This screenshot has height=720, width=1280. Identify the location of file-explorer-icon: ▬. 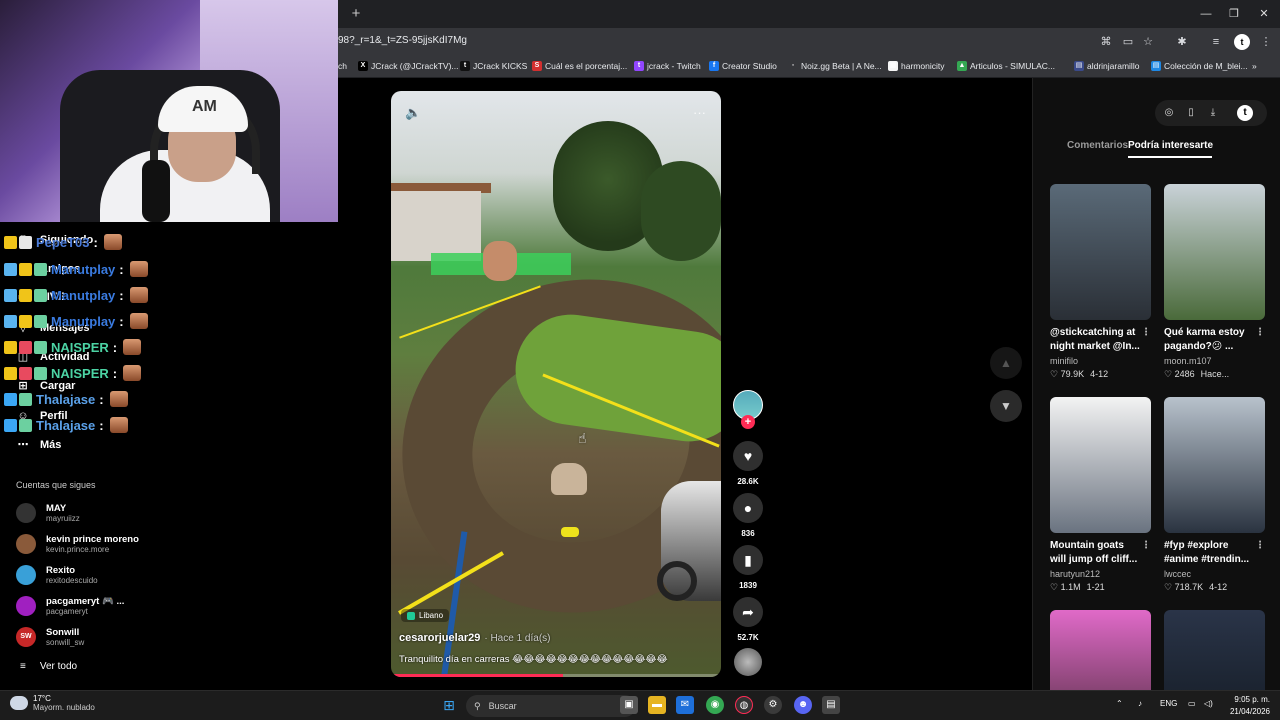
(657, 705).